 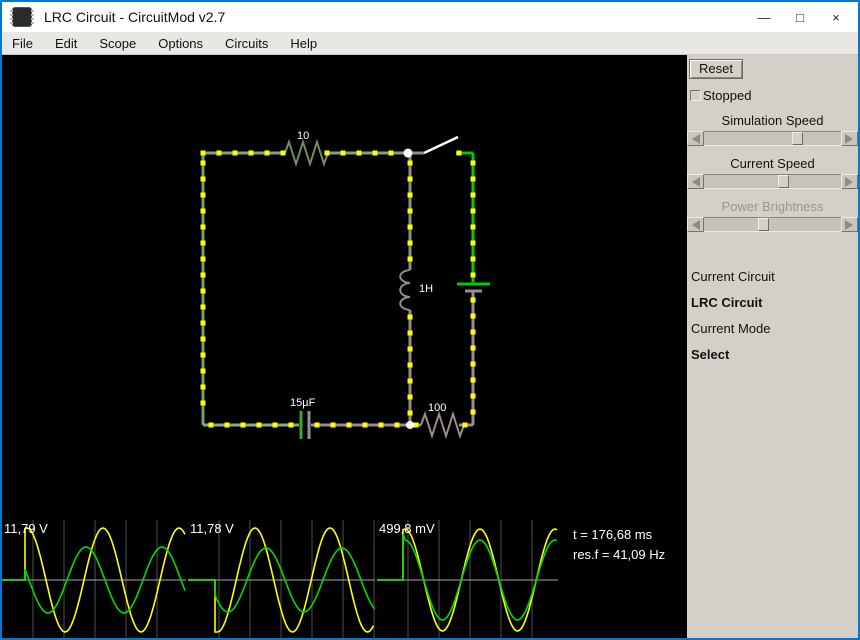 I want to click on stopped-checkbox-row: Stopped, so click(x=774, y=95).